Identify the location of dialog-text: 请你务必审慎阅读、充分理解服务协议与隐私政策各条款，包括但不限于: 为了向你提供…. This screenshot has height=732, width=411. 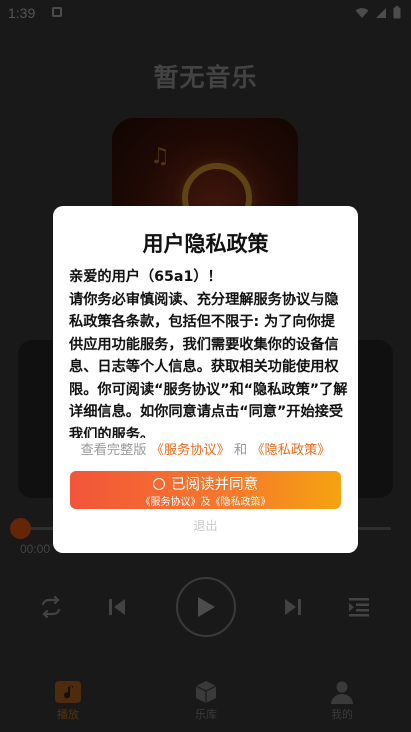
(208, 365).